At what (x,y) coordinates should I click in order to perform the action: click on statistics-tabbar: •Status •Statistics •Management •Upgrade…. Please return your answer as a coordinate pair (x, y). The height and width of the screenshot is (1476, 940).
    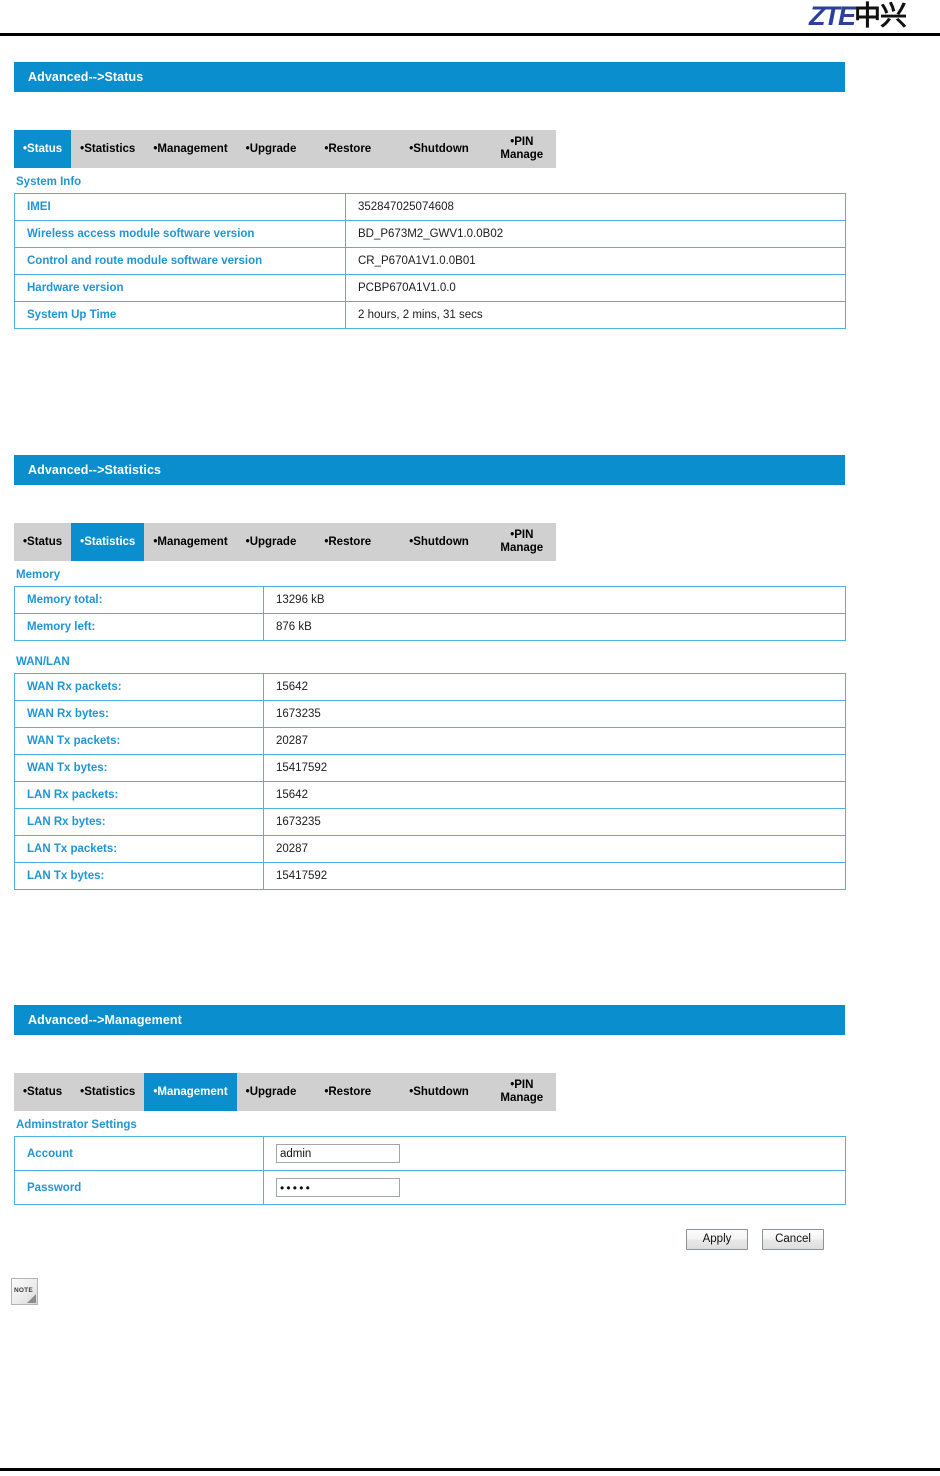
    Looking at the image, I should click on (285, 542).